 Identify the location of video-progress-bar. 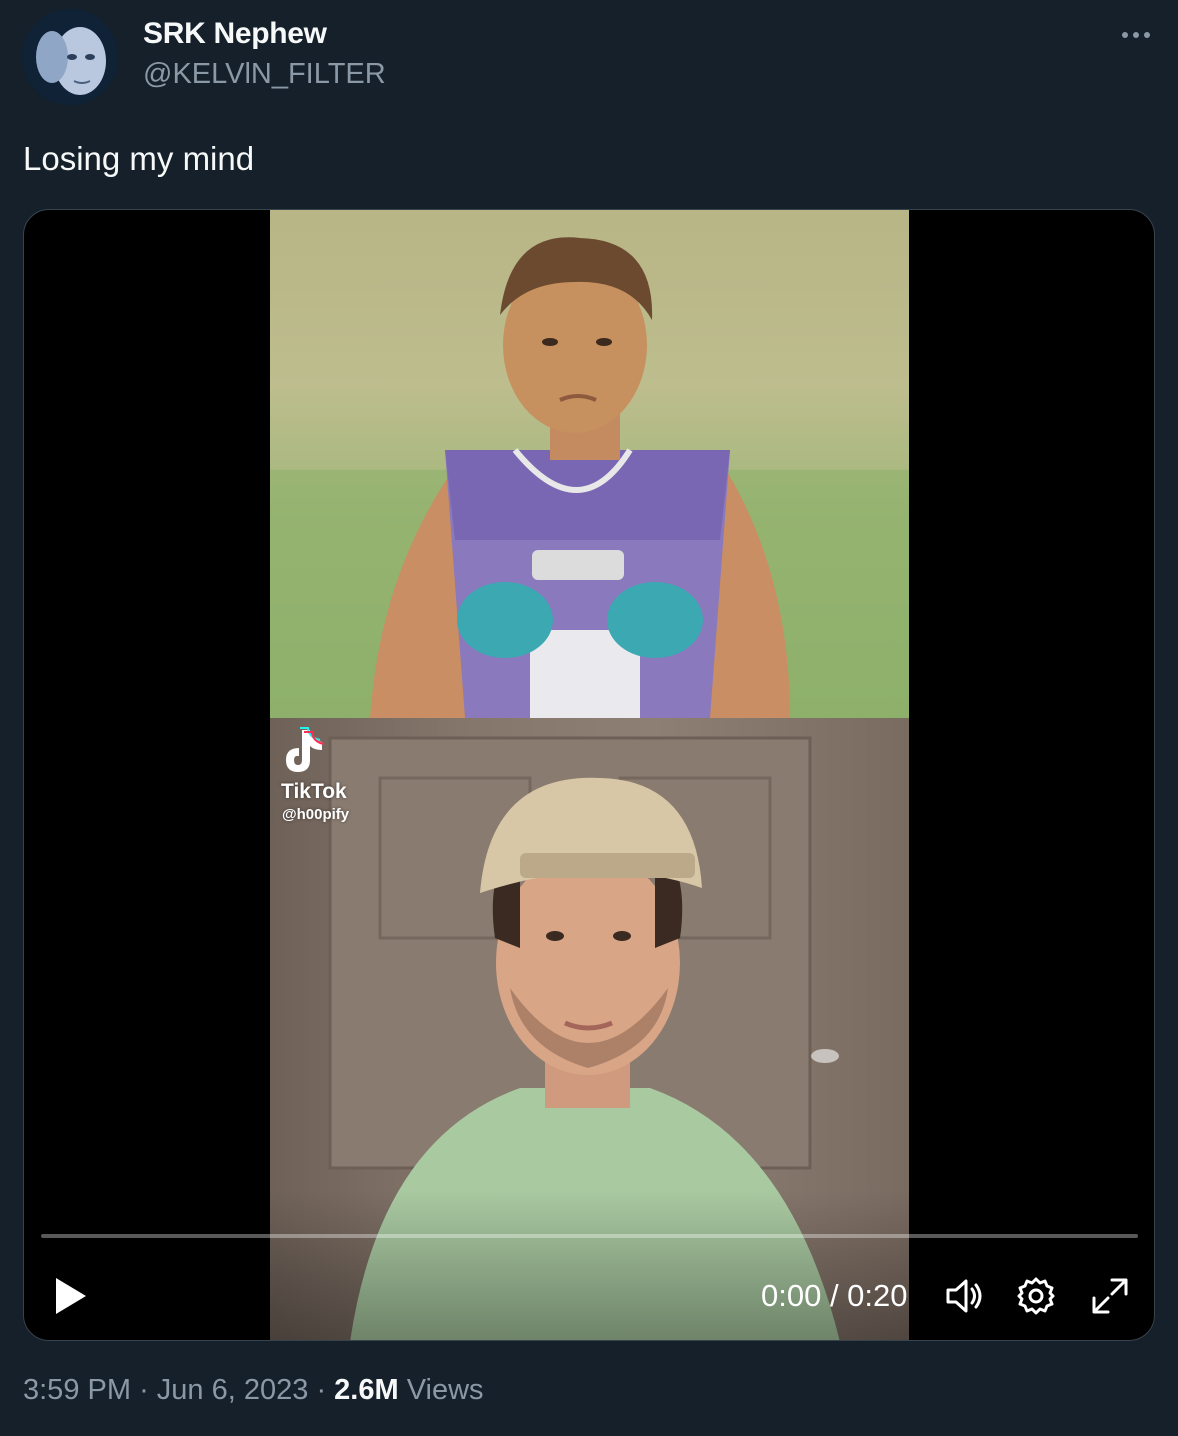
(589, 1236).